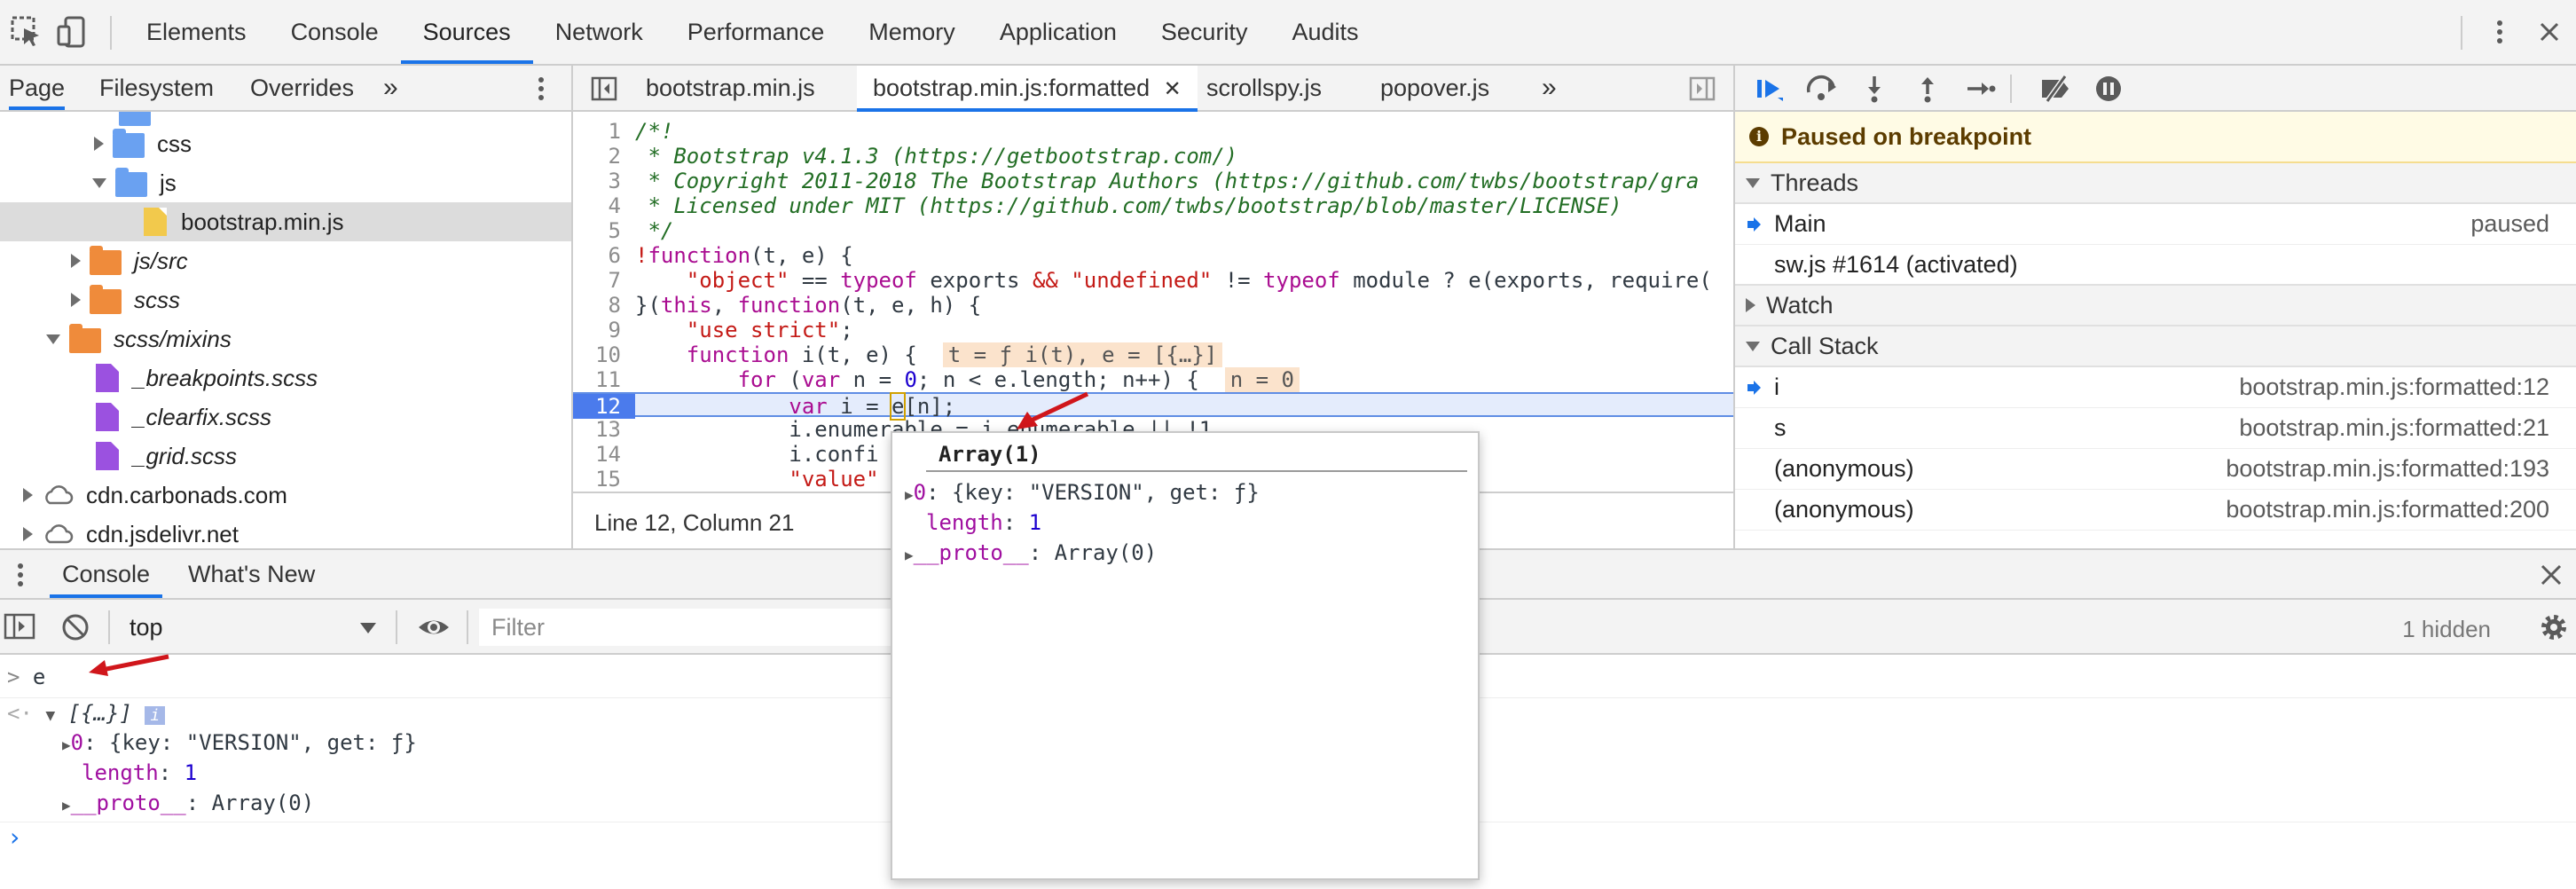  Describe the element at coordinates (2155, 428) in the screenshot. I see `call-frame-row: s bootstrap.min.js:formatted:21` at that location.